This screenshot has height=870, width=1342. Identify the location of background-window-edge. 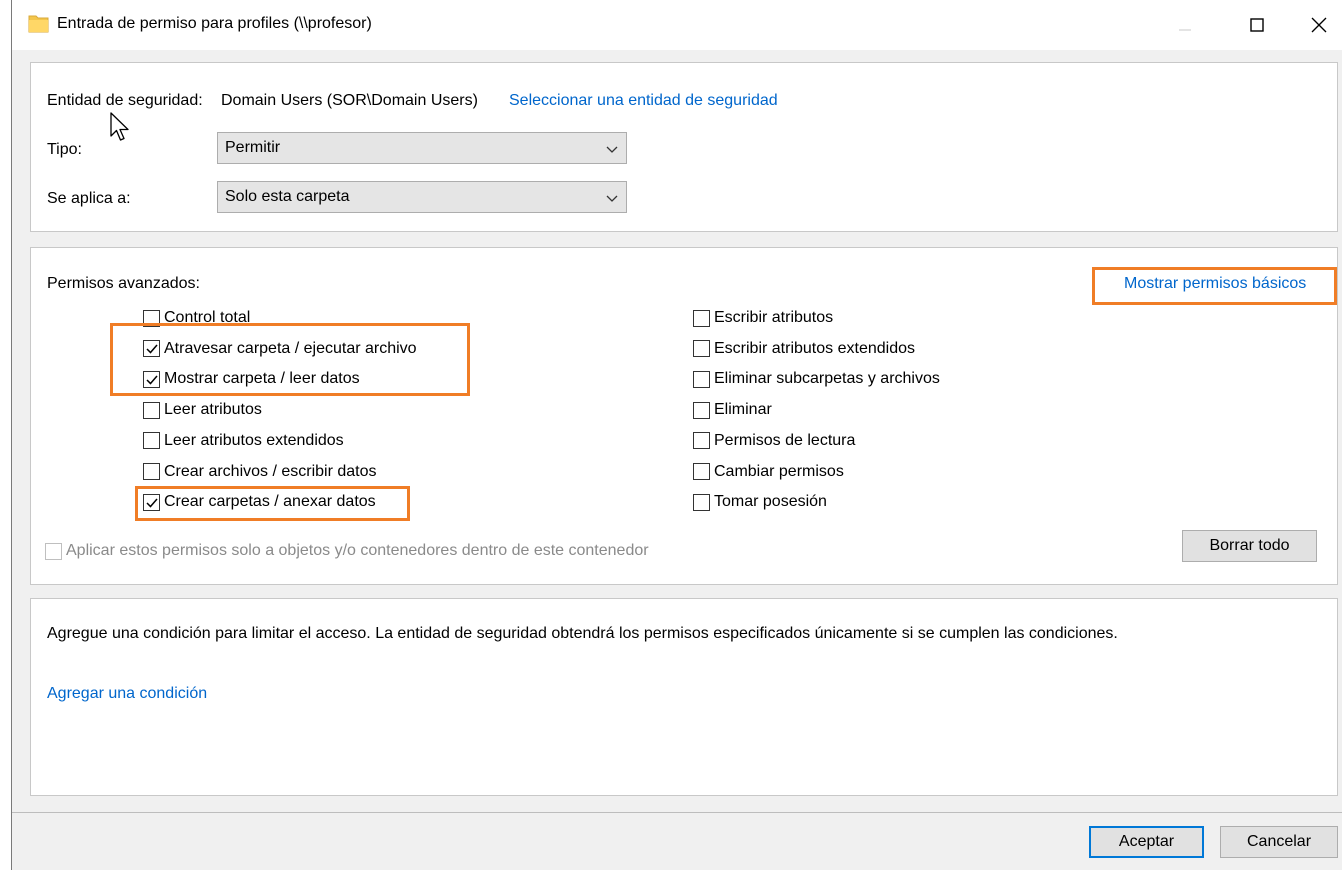
(6, 435).